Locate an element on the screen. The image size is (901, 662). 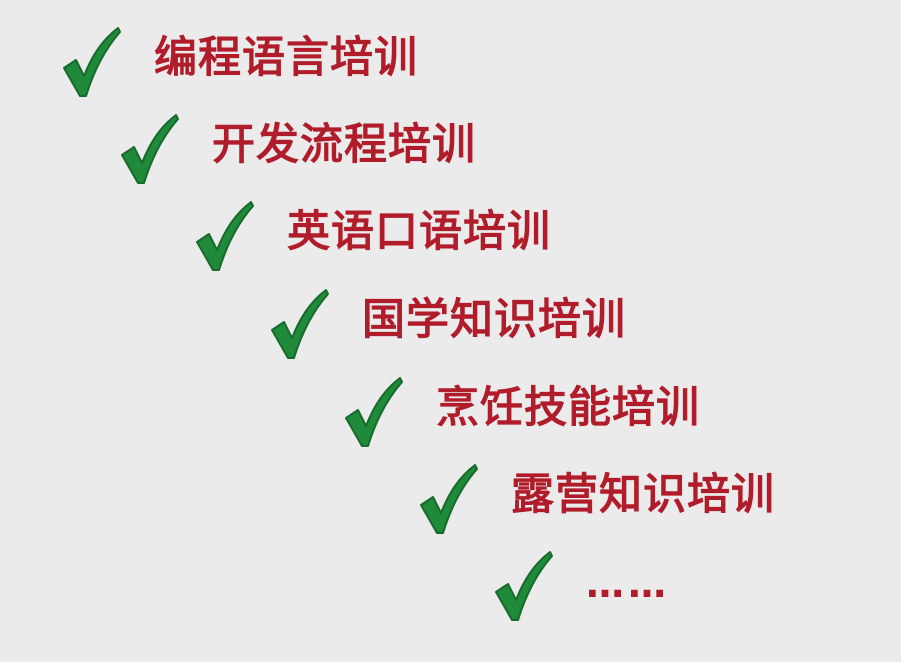
item-label: 国学知识培训 is located at coordinates (494, 320).